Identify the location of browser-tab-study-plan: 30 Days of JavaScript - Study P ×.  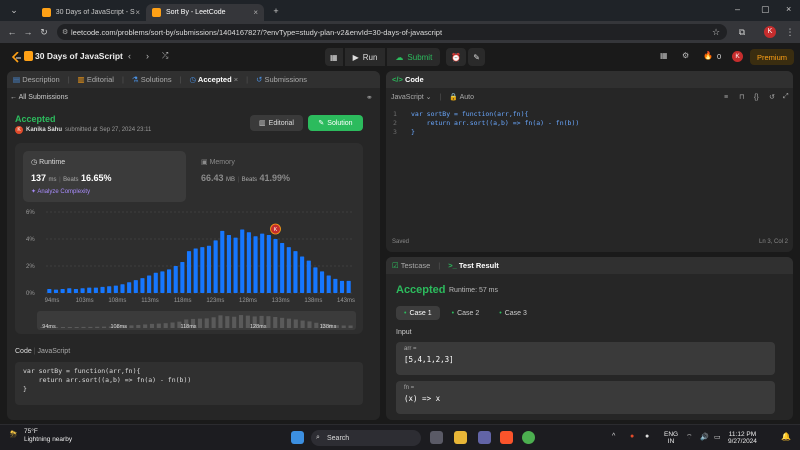
(91, 12).